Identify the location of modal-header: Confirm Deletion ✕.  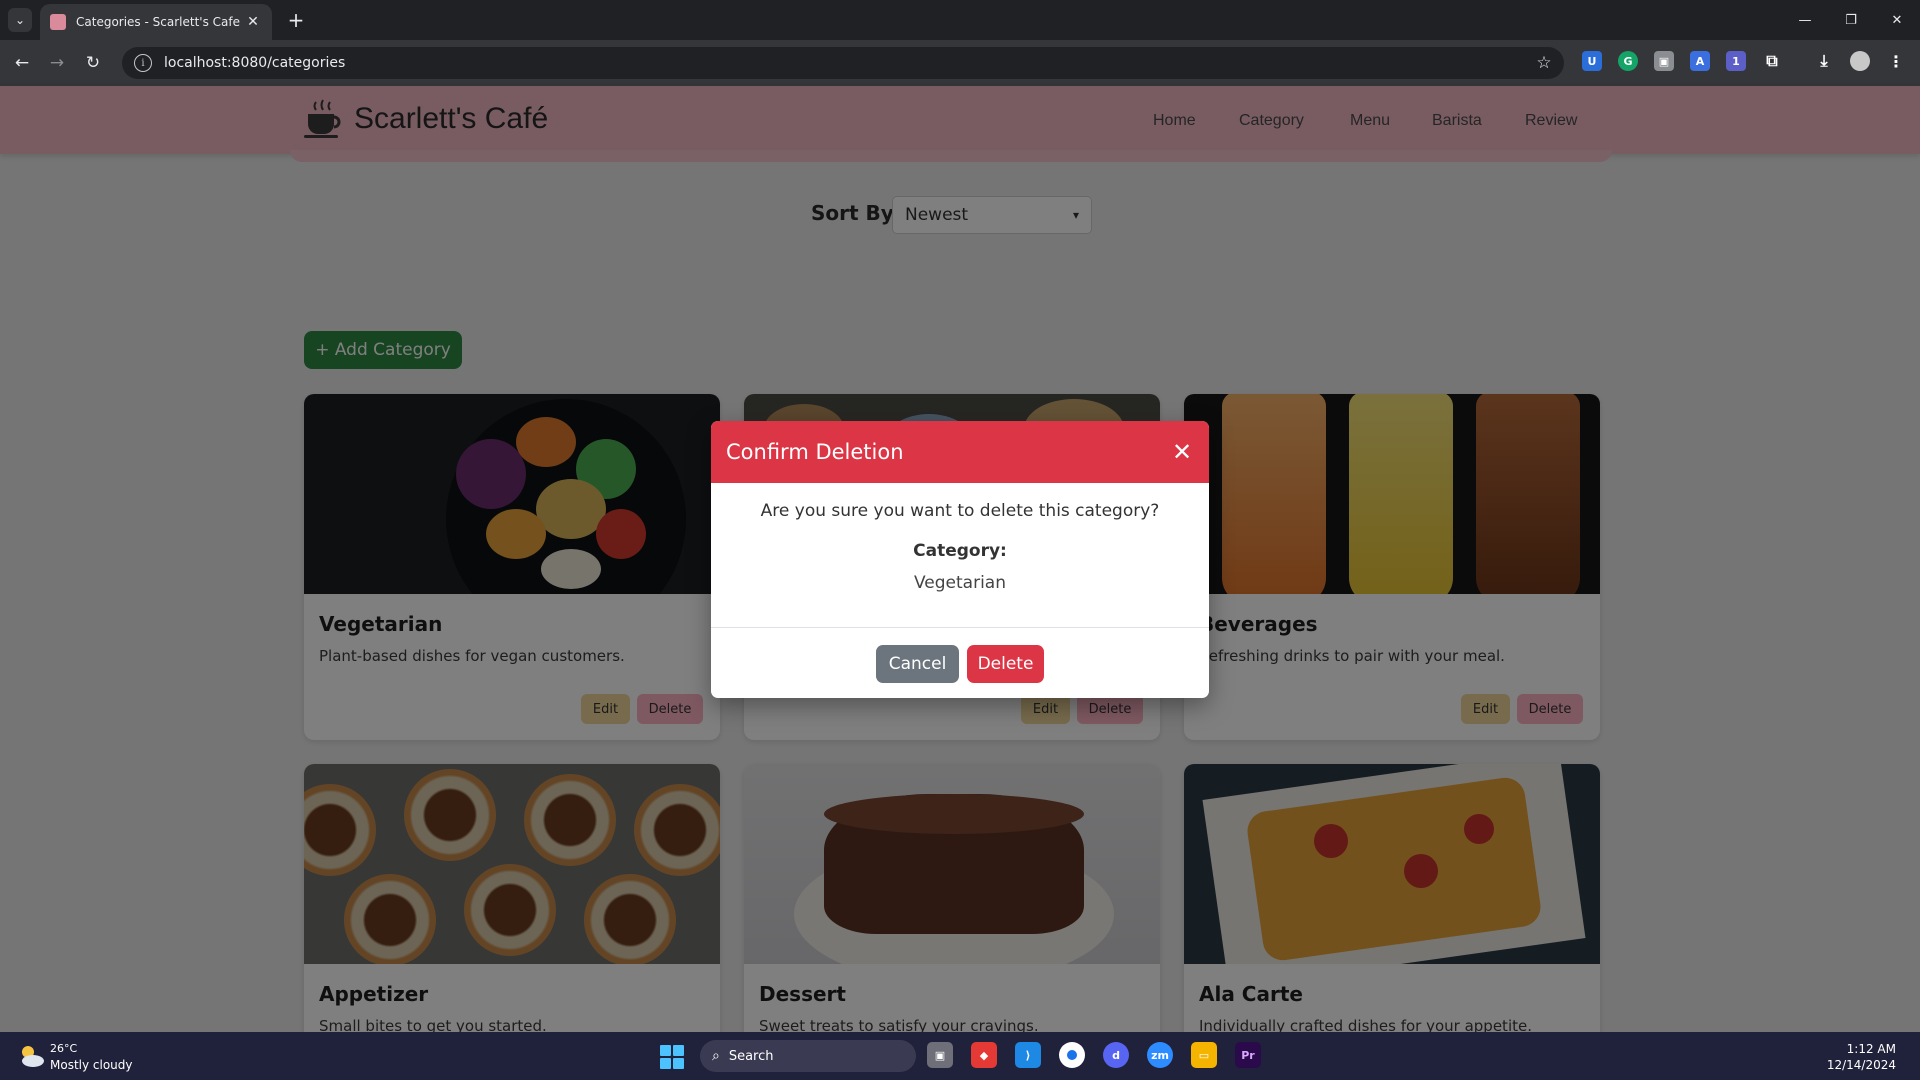
(960, 452).